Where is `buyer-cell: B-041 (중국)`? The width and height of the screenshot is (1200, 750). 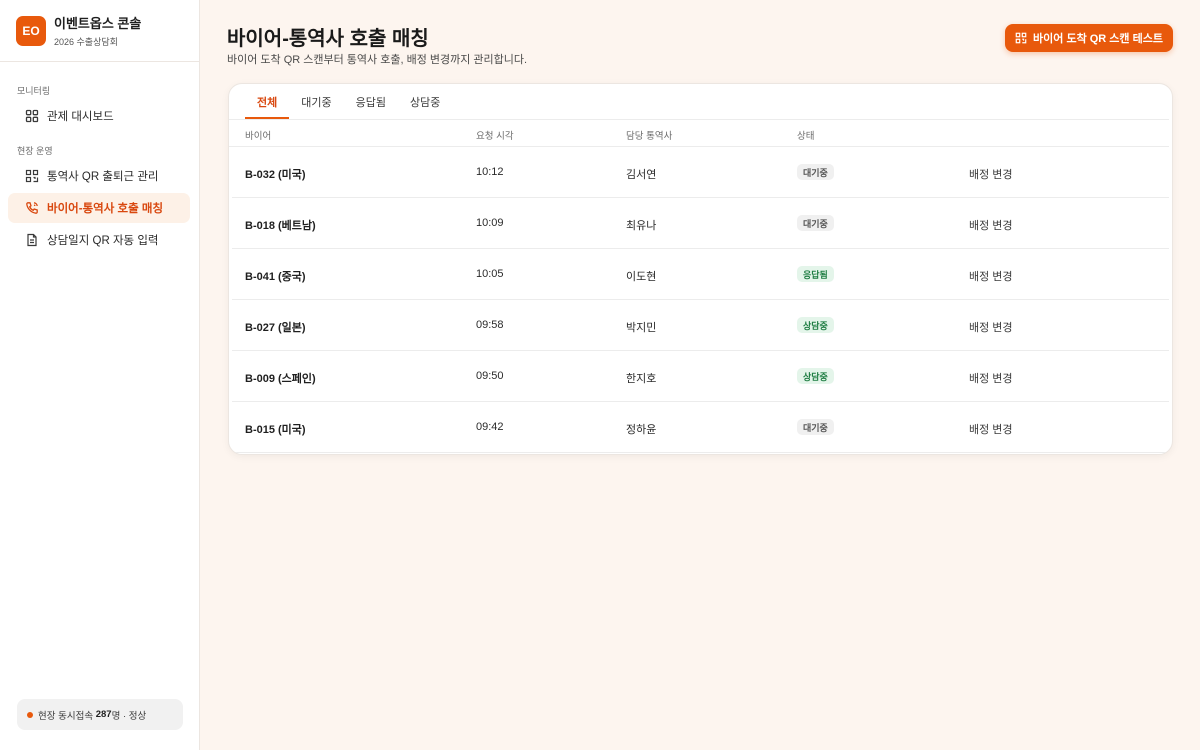 buyer-cell: B-041 (중국) is located at coordinates (275, 277).